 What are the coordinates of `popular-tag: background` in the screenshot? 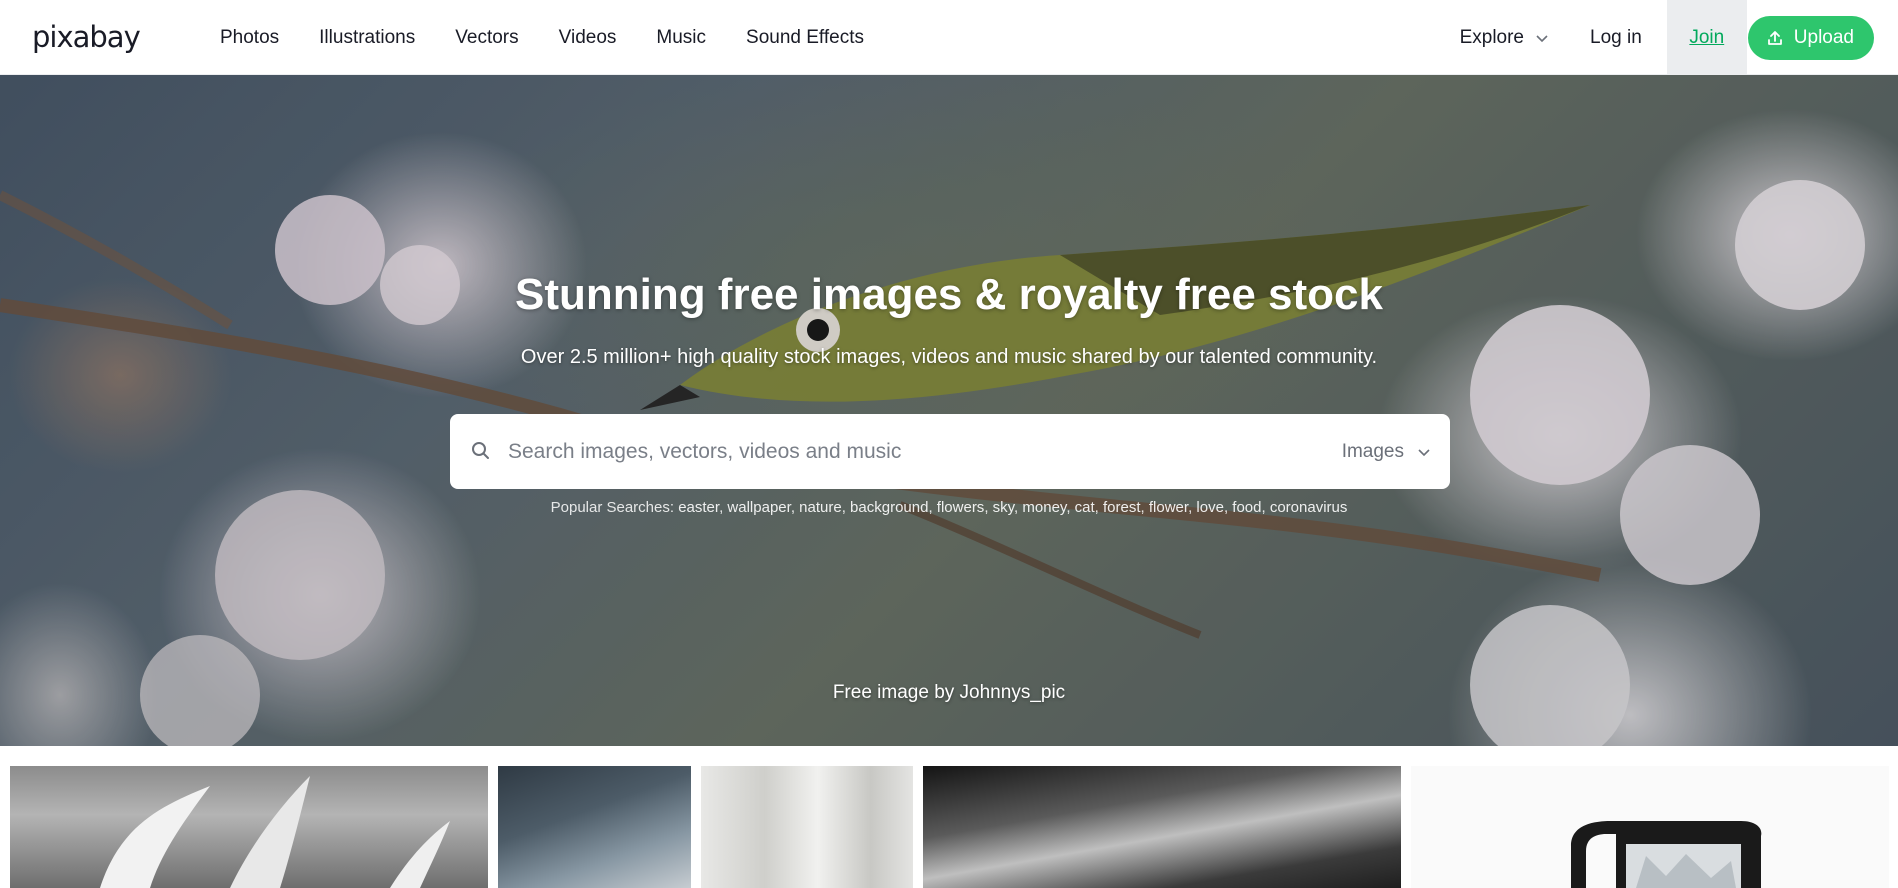 It's located at (889, 507).